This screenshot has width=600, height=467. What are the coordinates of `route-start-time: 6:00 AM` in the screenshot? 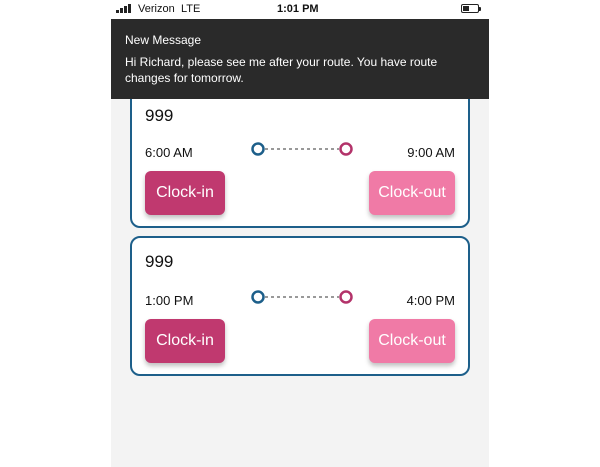 It's located at (169, 152).